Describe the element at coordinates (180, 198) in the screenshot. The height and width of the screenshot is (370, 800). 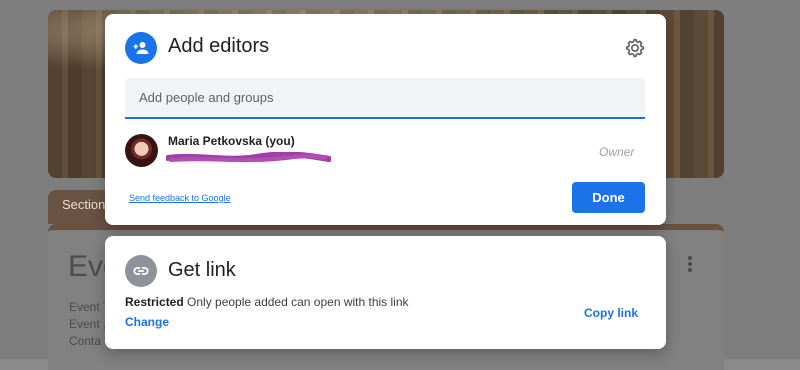
I see `send-feedback-link: Send feedback to Google` at that location.